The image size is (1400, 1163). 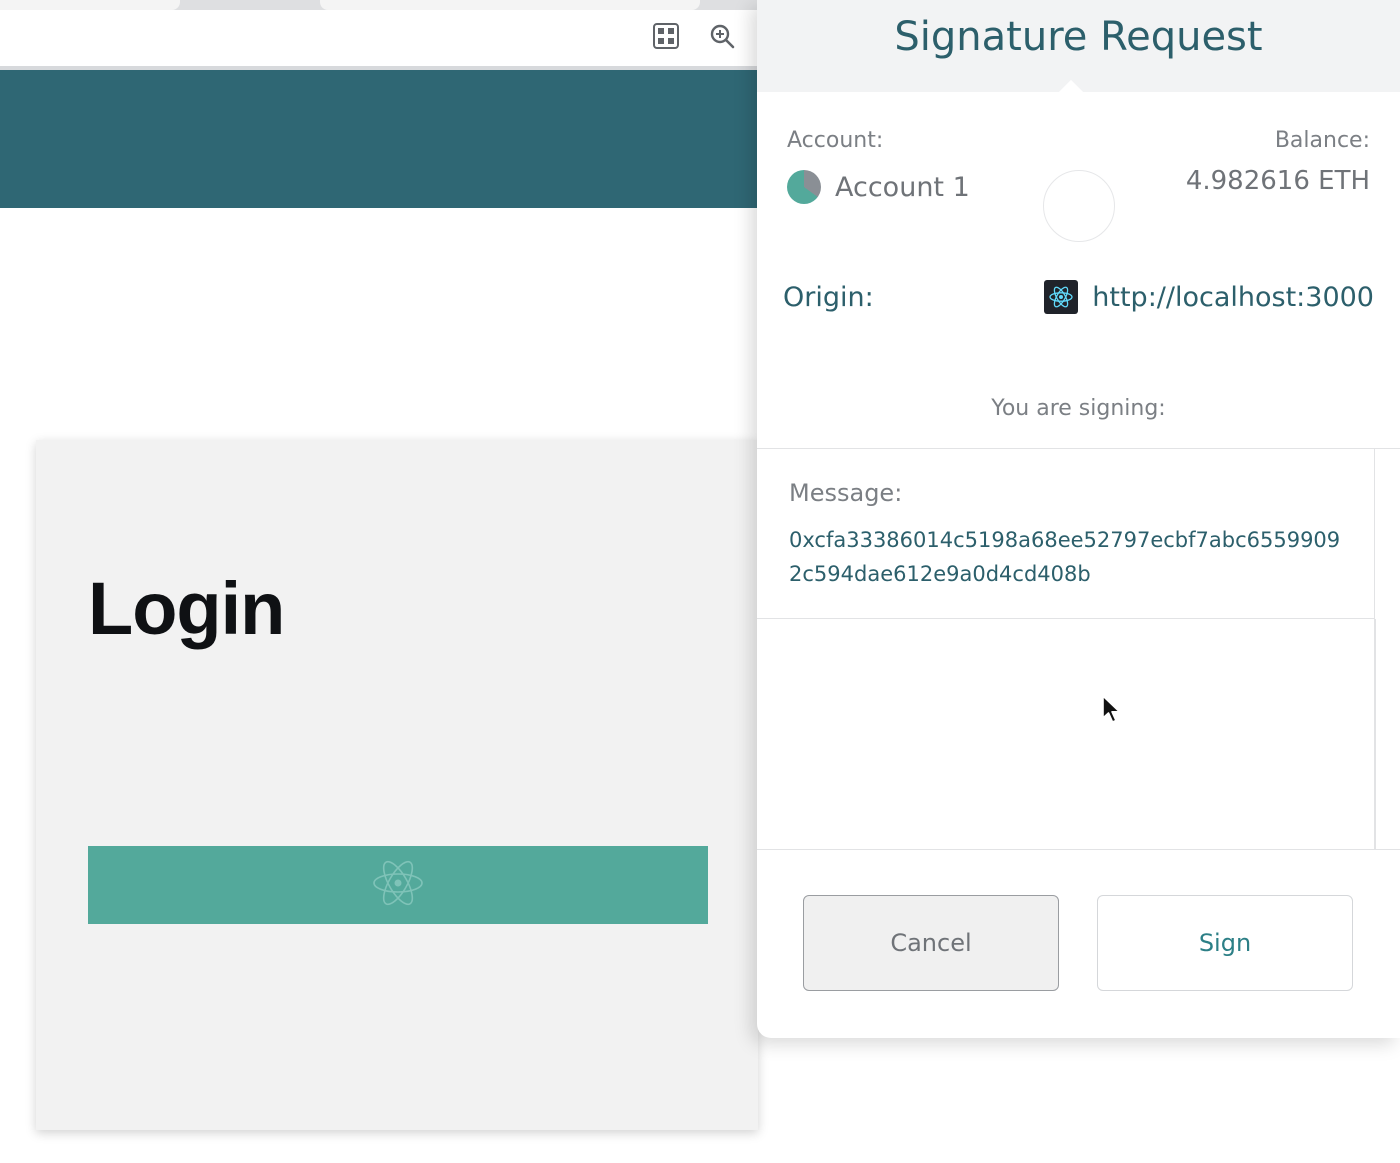 I want to click on mouse-cursor-icon, so click(x=1112, y=712).